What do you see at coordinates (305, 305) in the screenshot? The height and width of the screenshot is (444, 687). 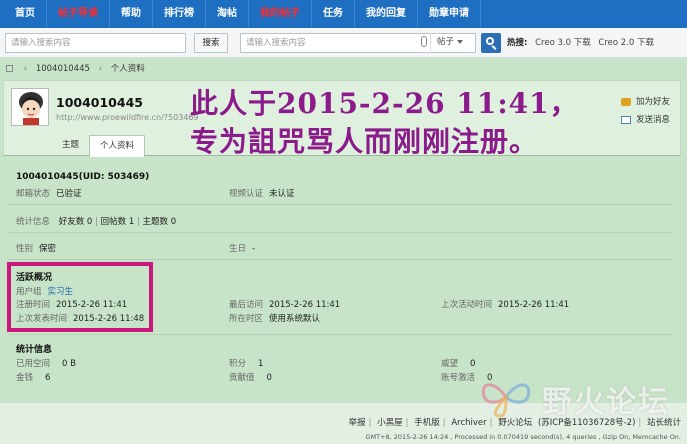 I see `last-visit-value: 2015-2-26 11:41` at bounding box center [305, 305].